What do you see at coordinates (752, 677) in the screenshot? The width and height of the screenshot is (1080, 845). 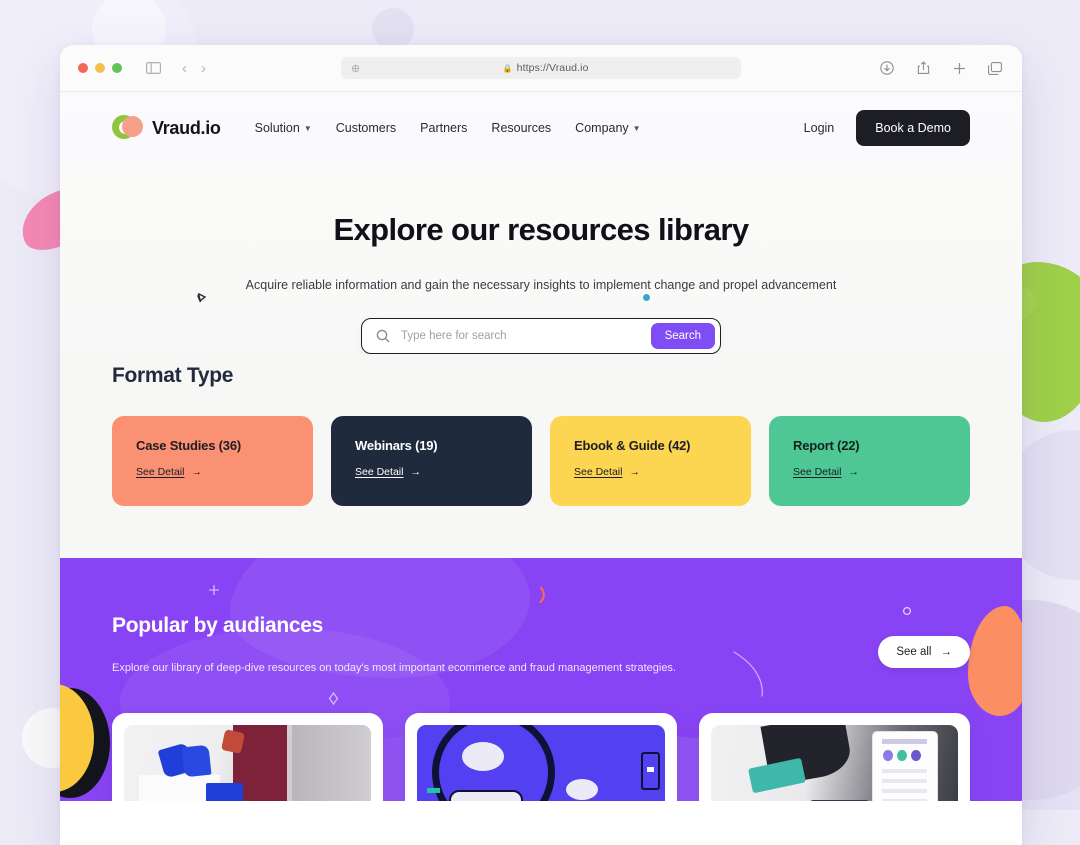 I see `curve-doodle-purple` at bounding box center [752, 677].